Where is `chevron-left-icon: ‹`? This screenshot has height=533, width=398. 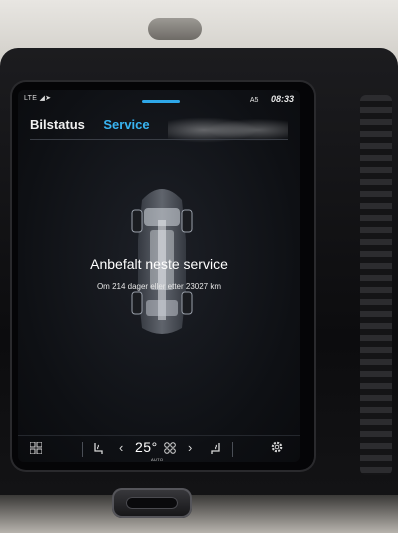
chevron-left-icon: ‹ is located at coordinates (121, 447).